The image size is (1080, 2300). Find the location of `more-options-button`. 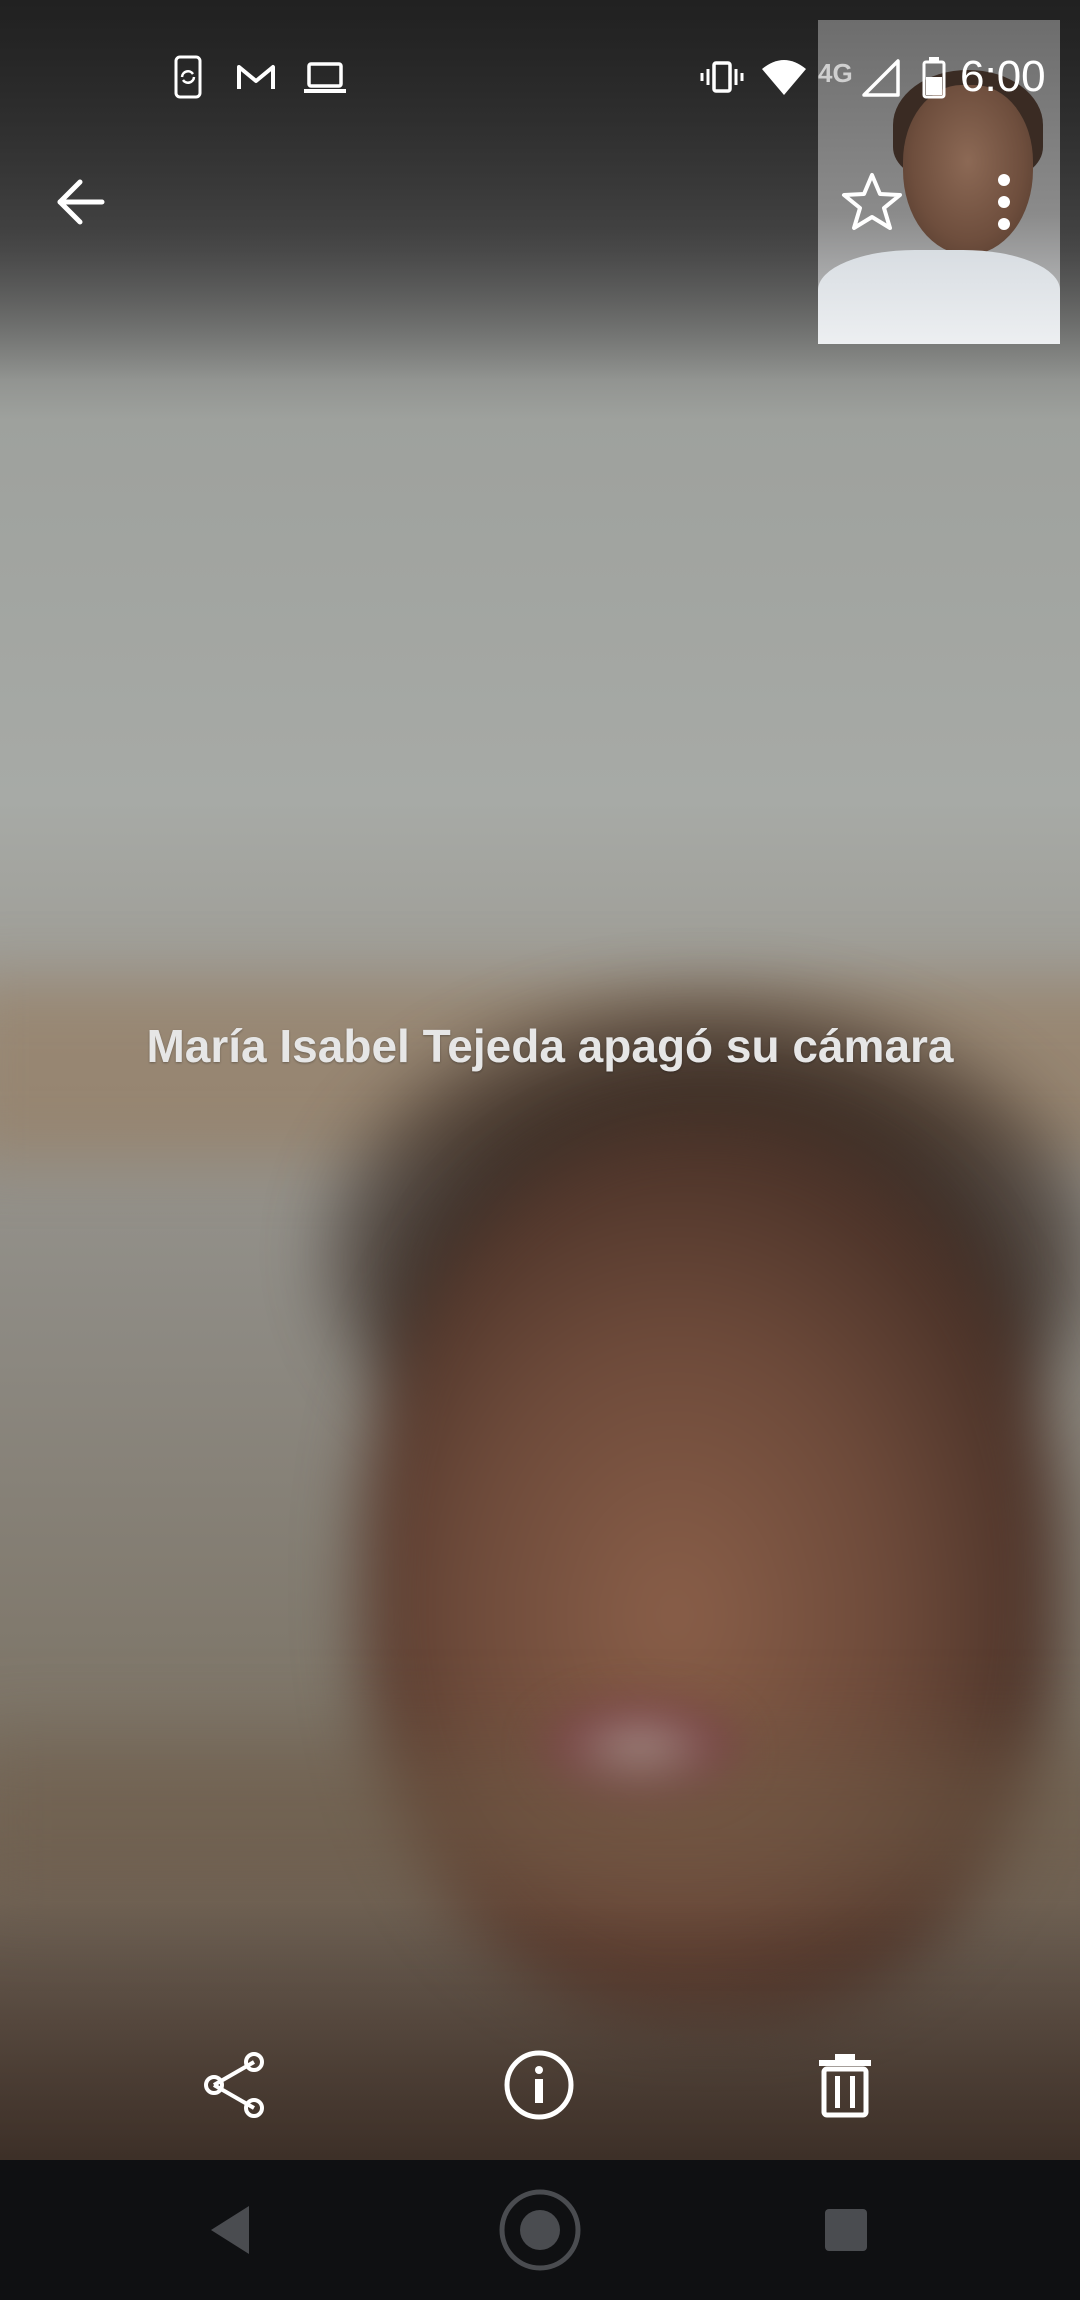

more-options-button is located at coordinates (1004, 202).